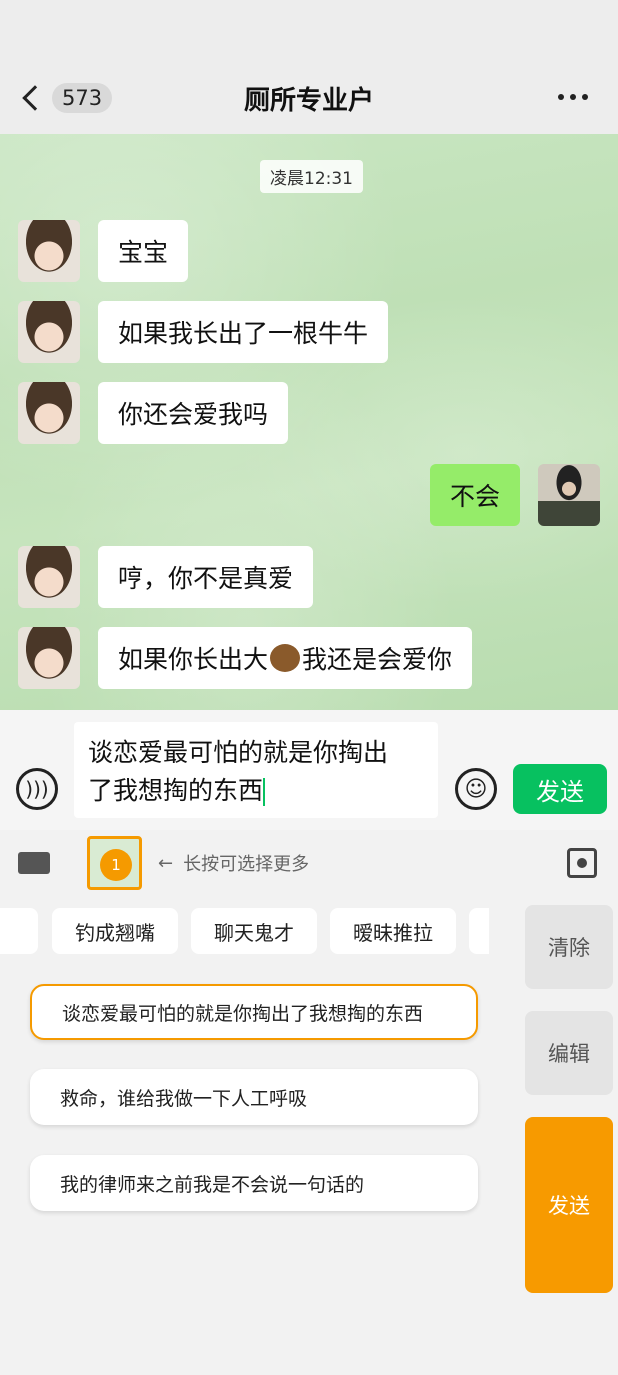 The image size is (618, 1375). I want to click on hint-label: 长按可选择更多, so click(246, 864).